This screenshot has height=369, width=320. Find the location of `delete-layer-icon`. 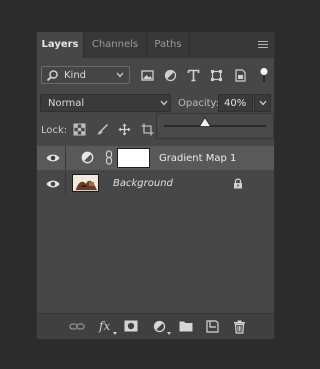

delete-layer-icon is located at coordinates (239, 327).